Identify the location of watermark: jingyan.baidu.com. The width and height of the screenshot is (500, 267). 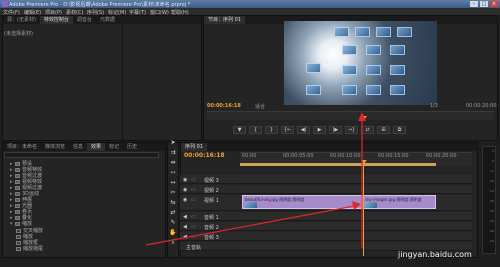
(435, 254).